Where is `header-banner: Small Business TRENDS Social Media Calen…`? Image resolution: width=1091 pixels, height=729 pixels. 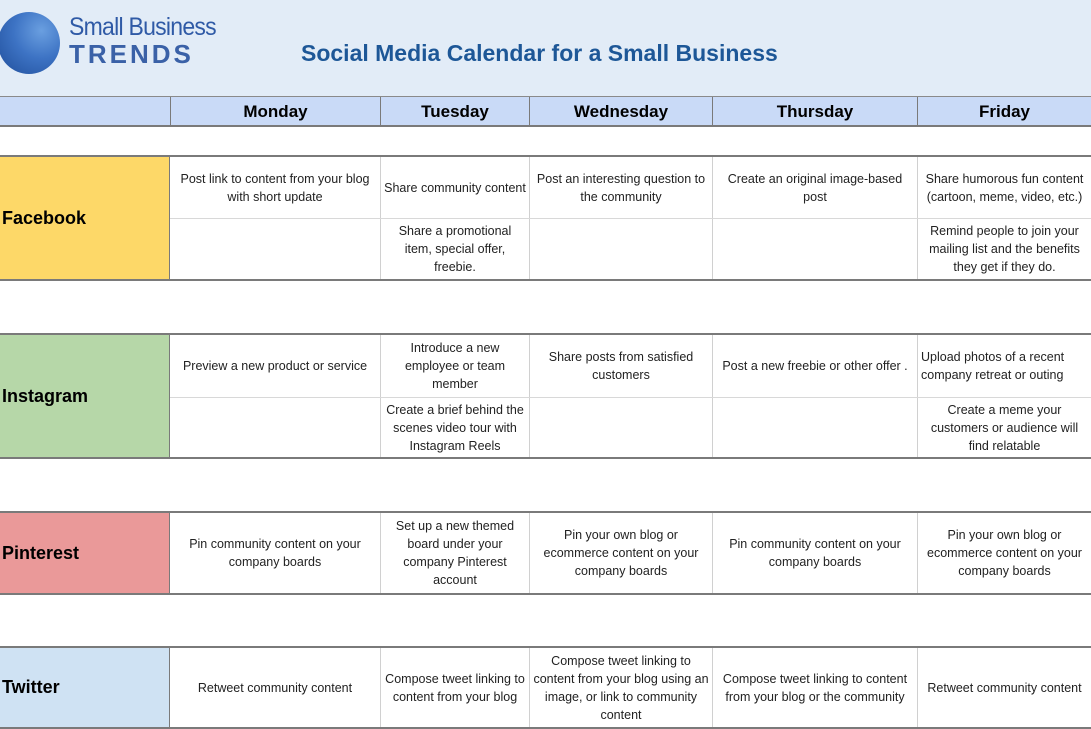
header-banner: Small Business TRENDS Social Media Calen… is located at coordinates (545, 48).